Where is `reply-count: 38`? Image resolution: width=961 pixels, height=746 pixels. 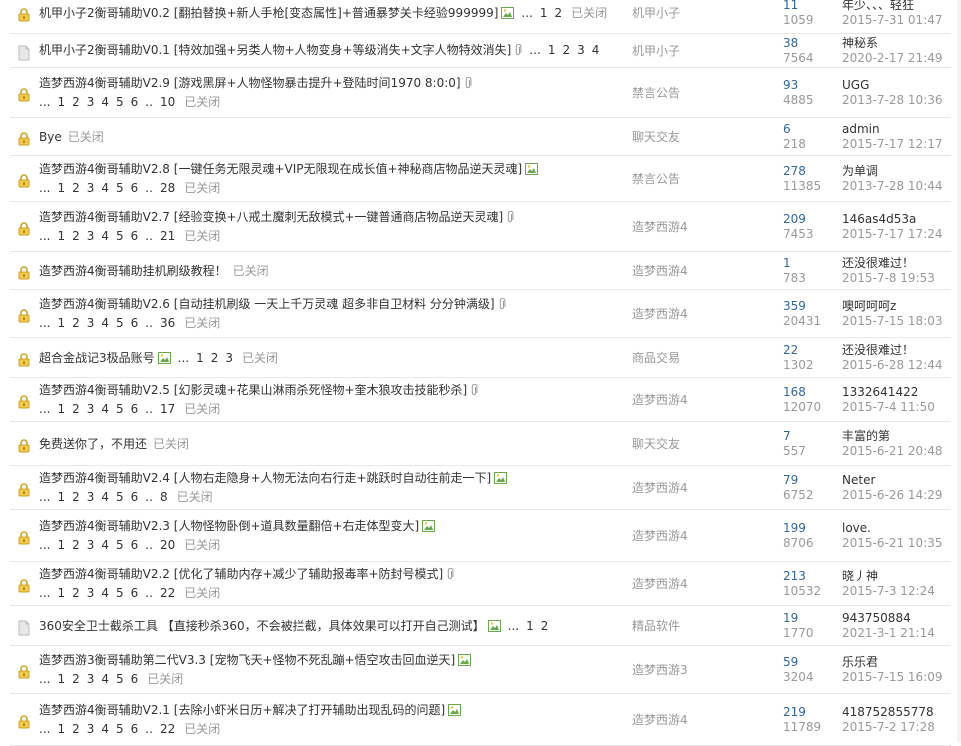 reply-count: 38 is located at coordinates (810, 43).